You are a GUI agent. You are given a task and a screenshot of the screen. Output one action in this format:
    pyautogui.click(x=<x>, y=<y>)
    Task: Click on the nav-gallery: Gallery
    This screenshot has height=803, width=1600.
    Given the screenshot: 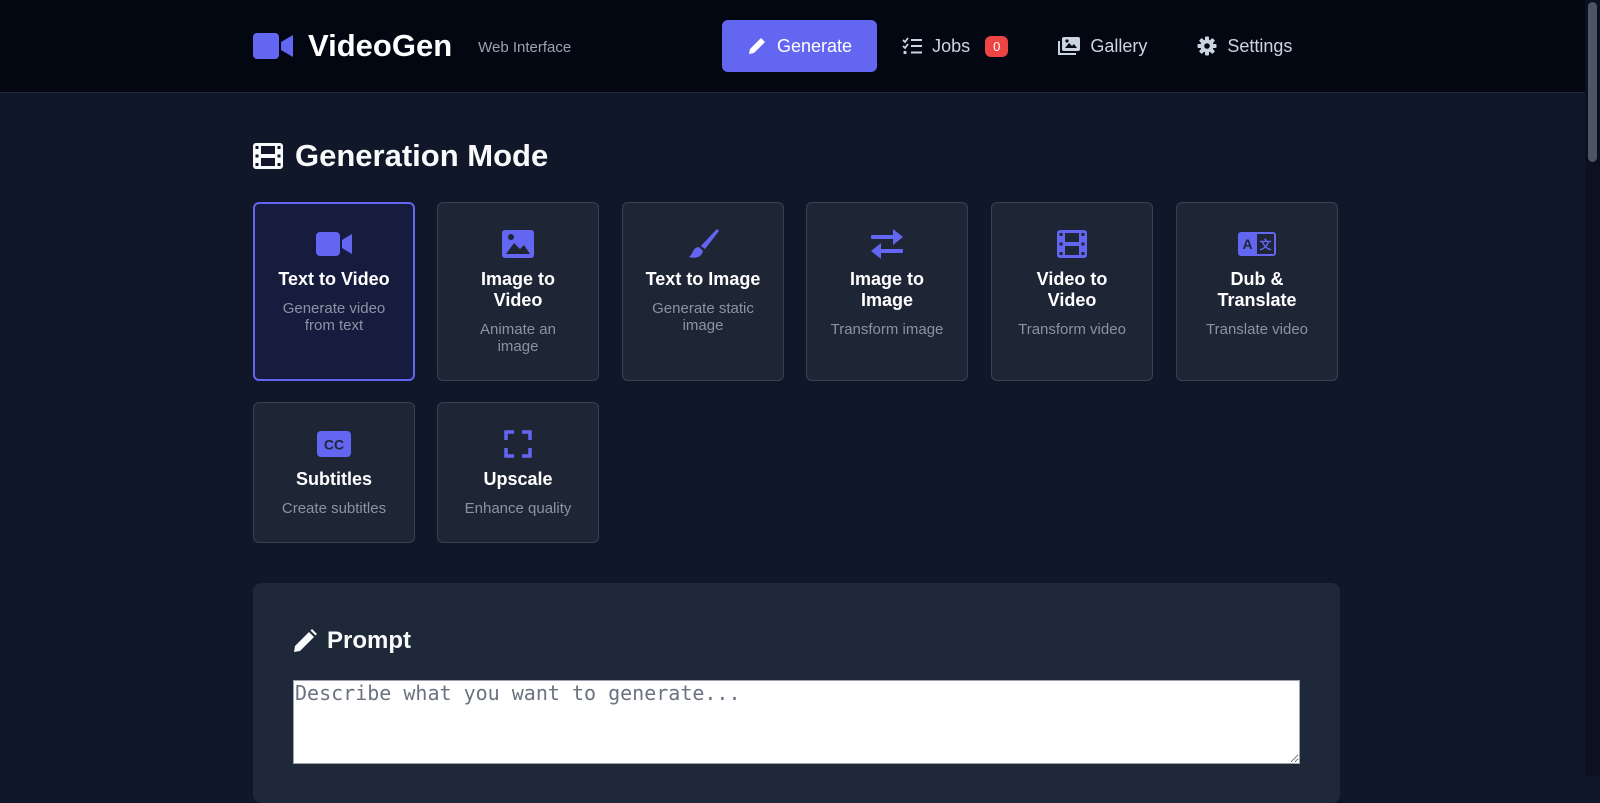 What is the action you would take?
    pyautogui.click(x=1102, y=46)
    